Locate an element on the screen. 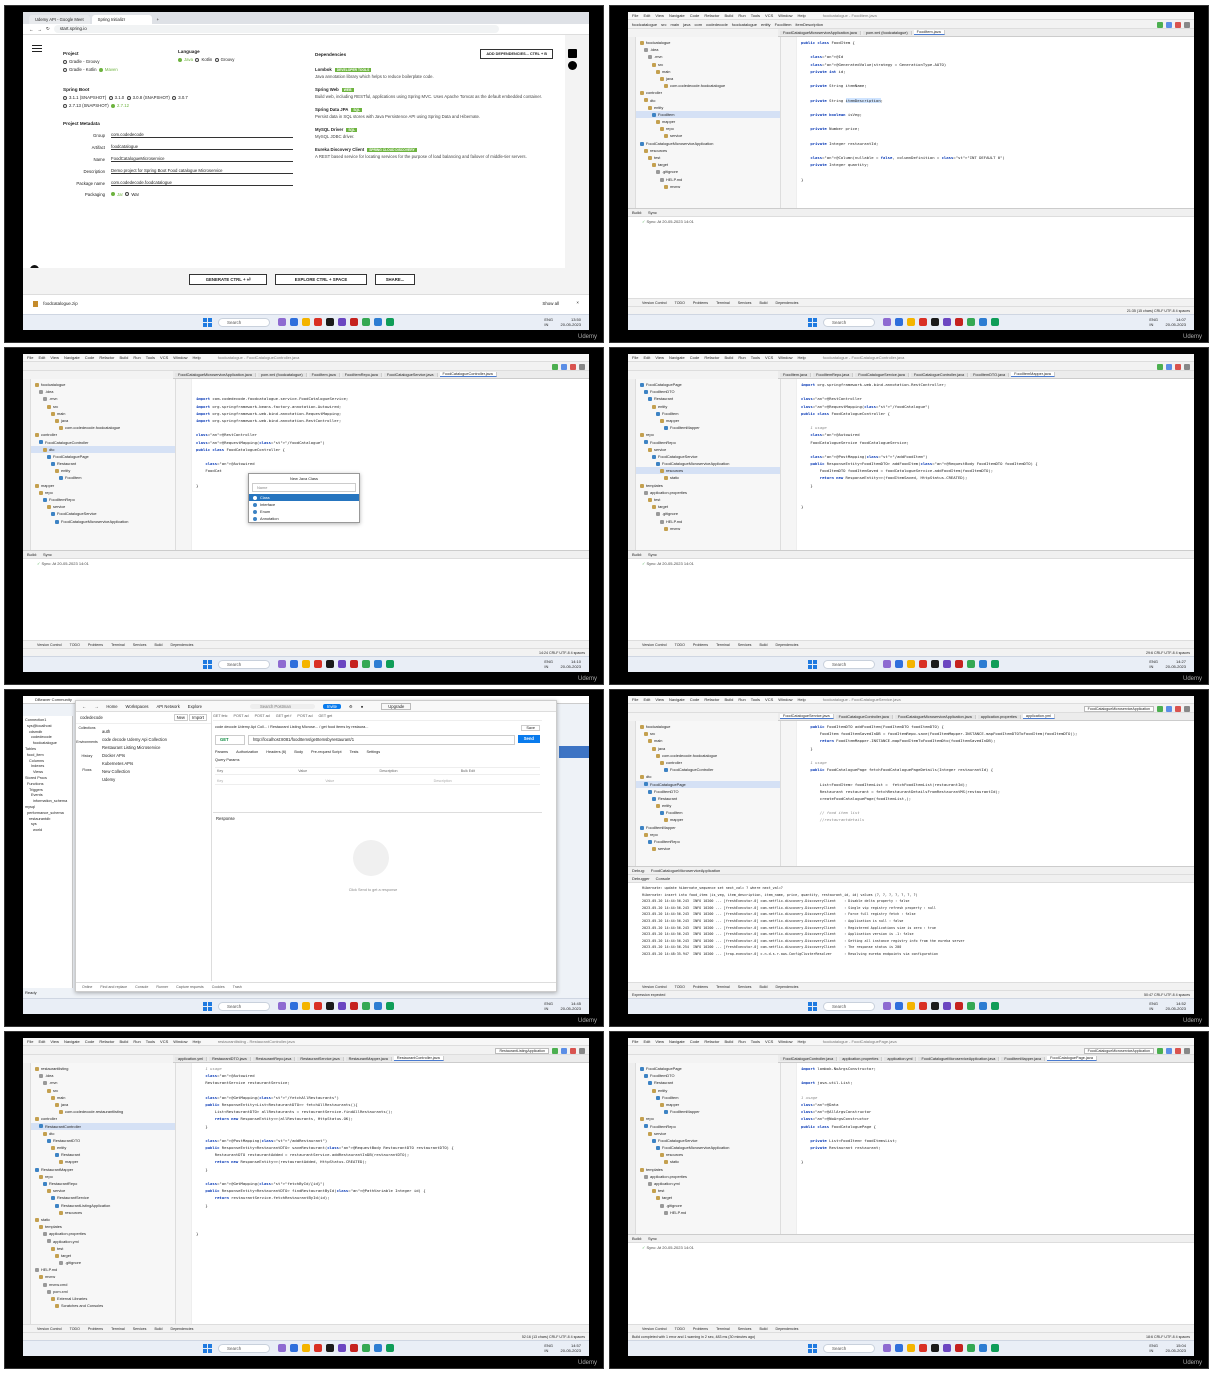  tree-node: dto is located at coordinates (103, 449).